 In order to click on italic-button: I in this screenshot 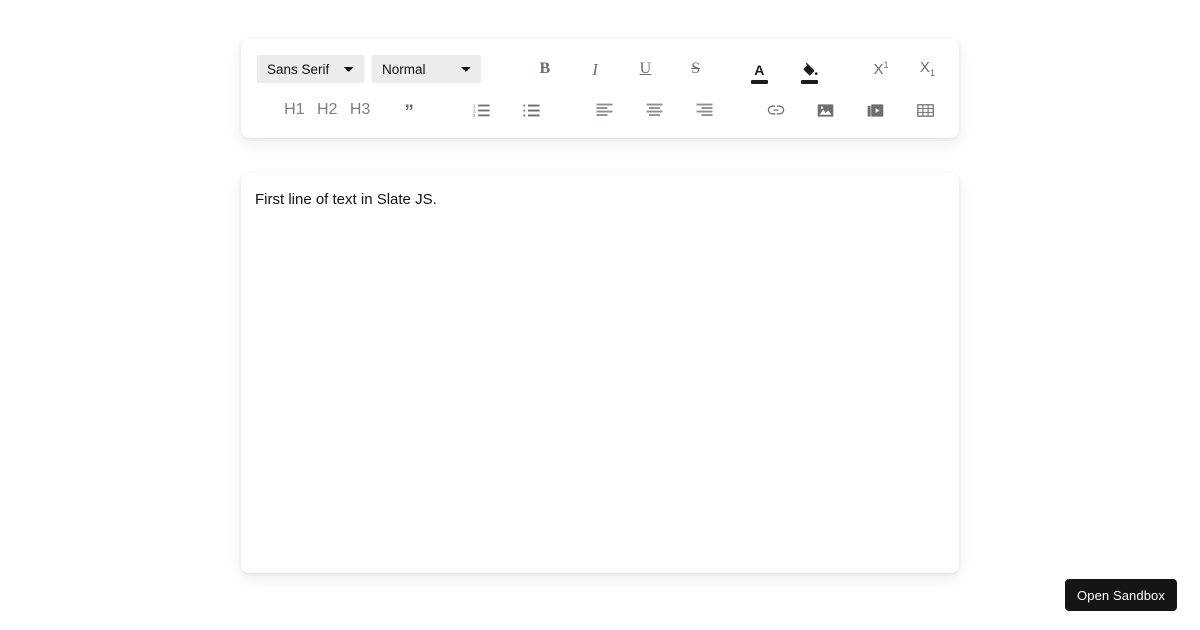, I will do `click(595, 69)`.